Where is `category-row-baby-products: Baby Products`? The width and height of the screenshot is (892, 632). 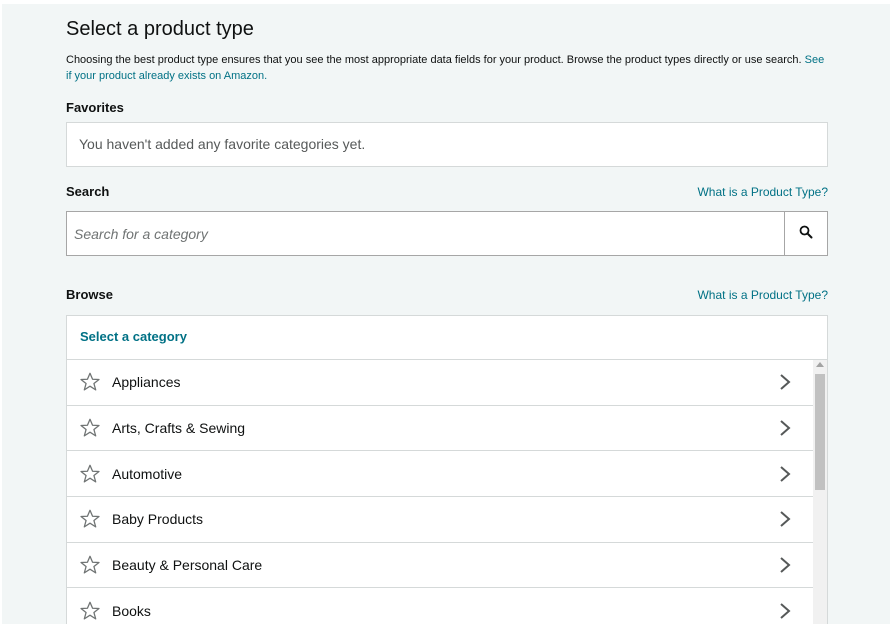 category-row-baby-products: Baby Products is located at coordinates (440, 520).